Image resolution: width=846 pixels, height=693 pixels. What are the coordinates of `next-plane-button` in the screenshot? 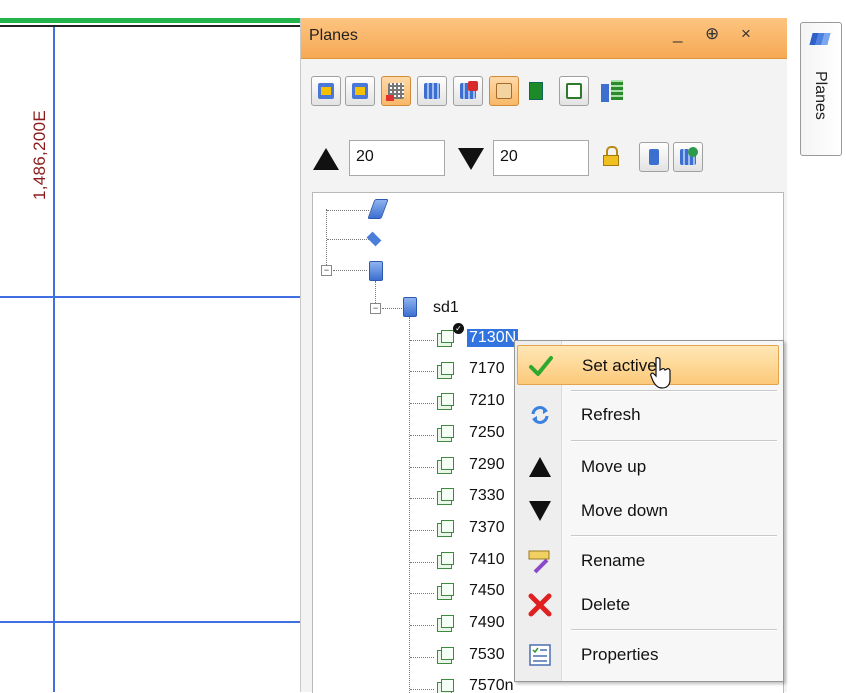 It's located at (360, 91).